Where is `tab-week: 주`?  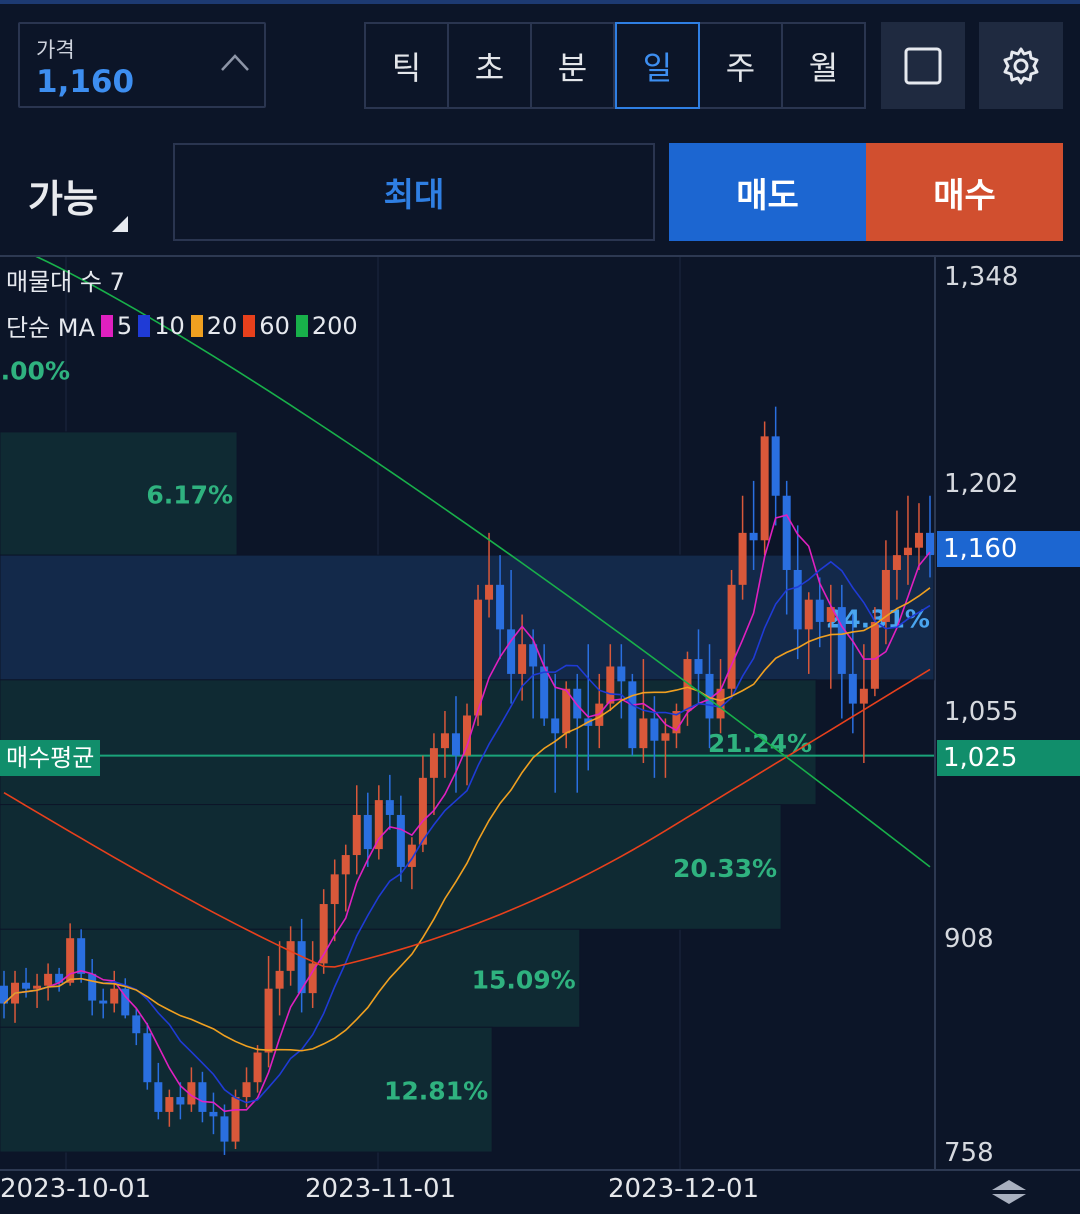
tab-week: 주 is located at coordinates (741, 65).